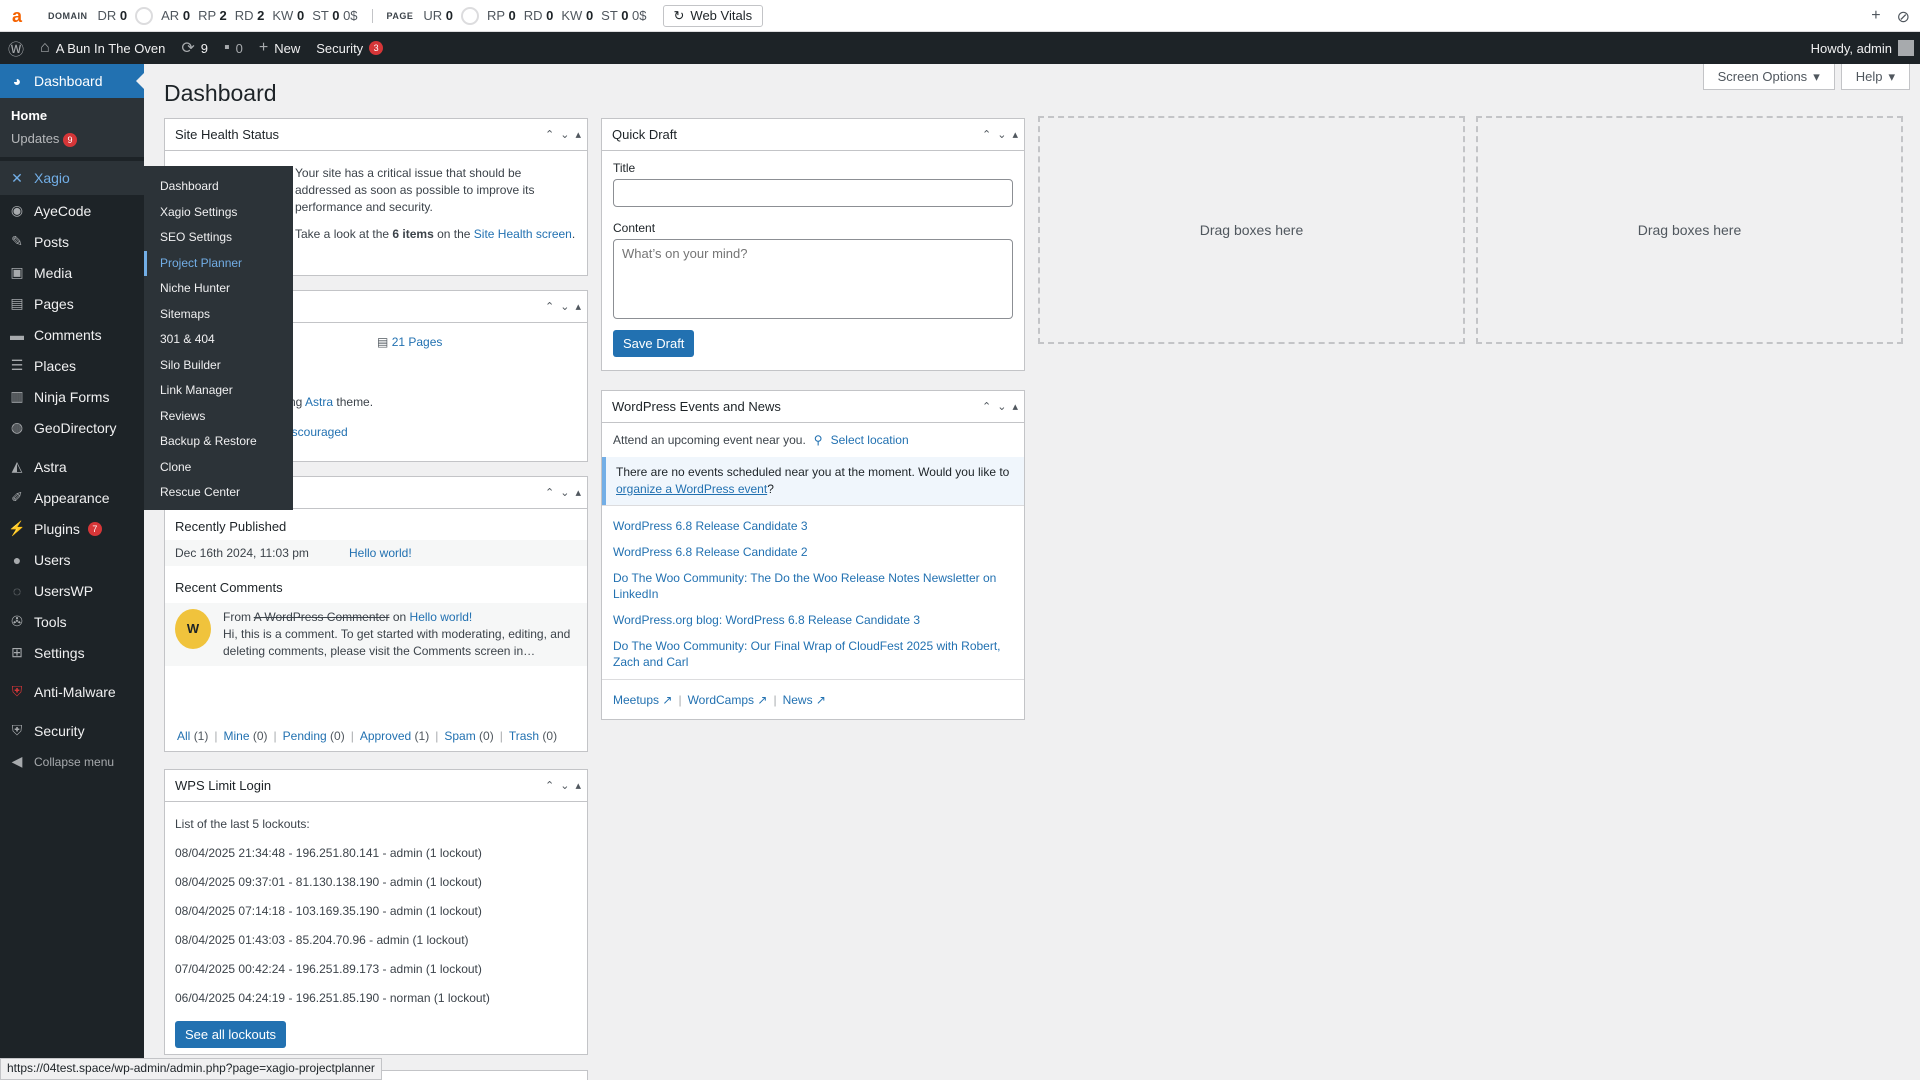 The width and height of the screenshot is (1920, 1080). What do you see at coordinates (236, 736) in the screenshot?
I see `filter-mine: Mine` at bounding box center [236, 736].